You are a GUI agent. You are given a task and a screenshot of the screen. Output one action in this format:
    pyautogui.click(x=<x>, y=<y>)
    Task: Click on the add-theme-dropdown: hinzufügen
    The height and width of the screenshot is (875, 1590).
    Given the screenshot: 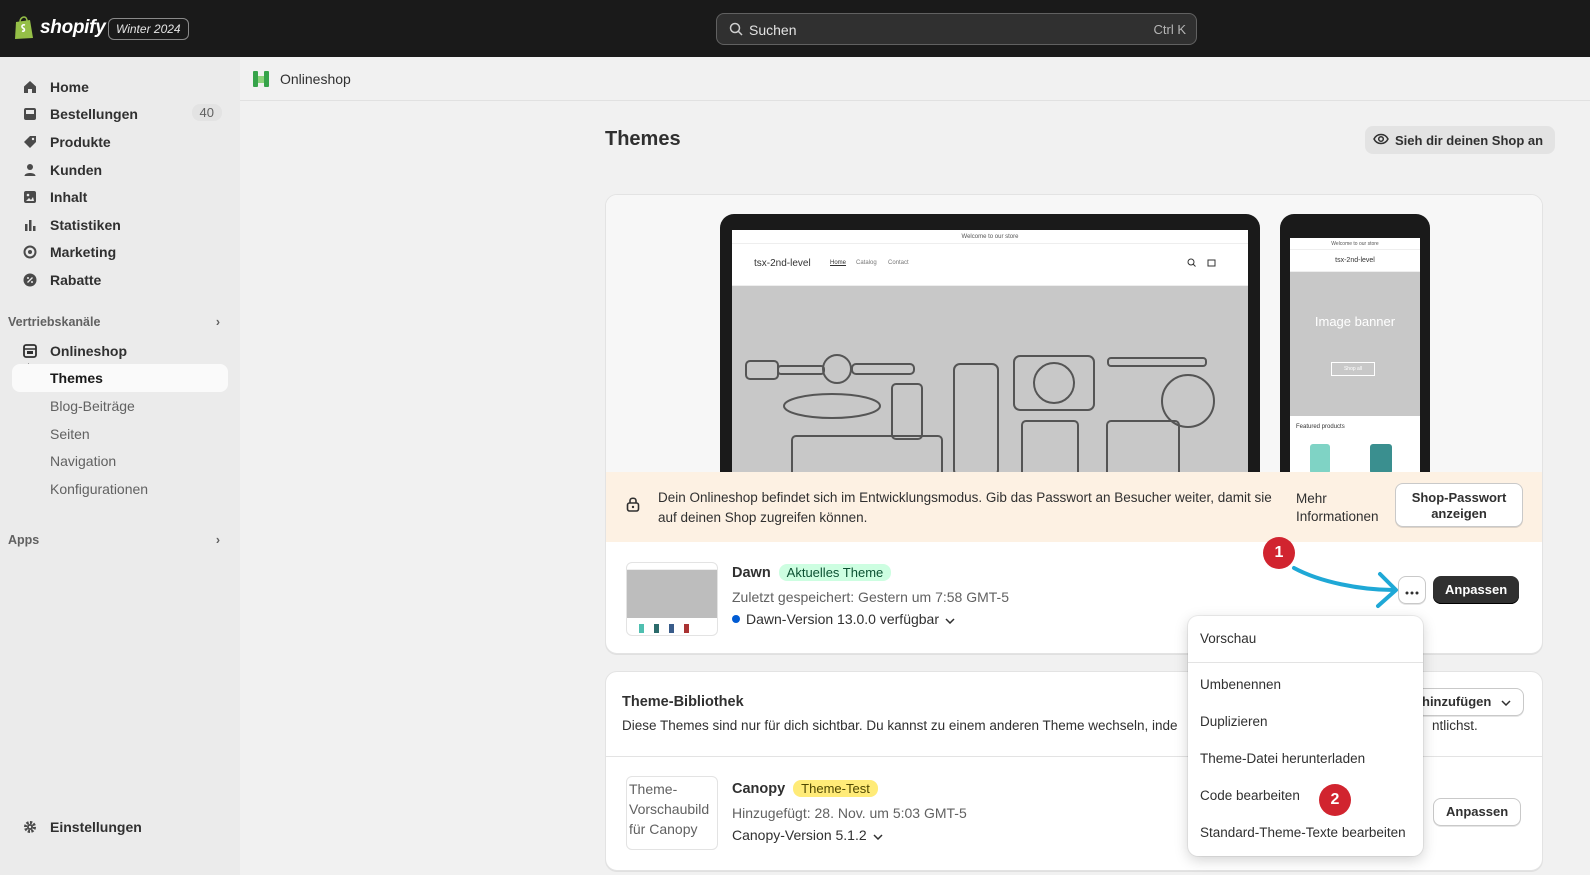 What is the action you would take?
    pyautogui.click(x=1470, y=702)
    